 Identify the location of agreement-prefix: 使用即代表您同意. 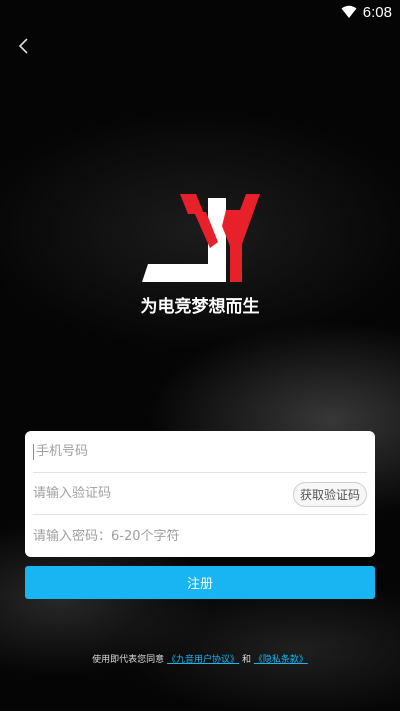
(128, 660).